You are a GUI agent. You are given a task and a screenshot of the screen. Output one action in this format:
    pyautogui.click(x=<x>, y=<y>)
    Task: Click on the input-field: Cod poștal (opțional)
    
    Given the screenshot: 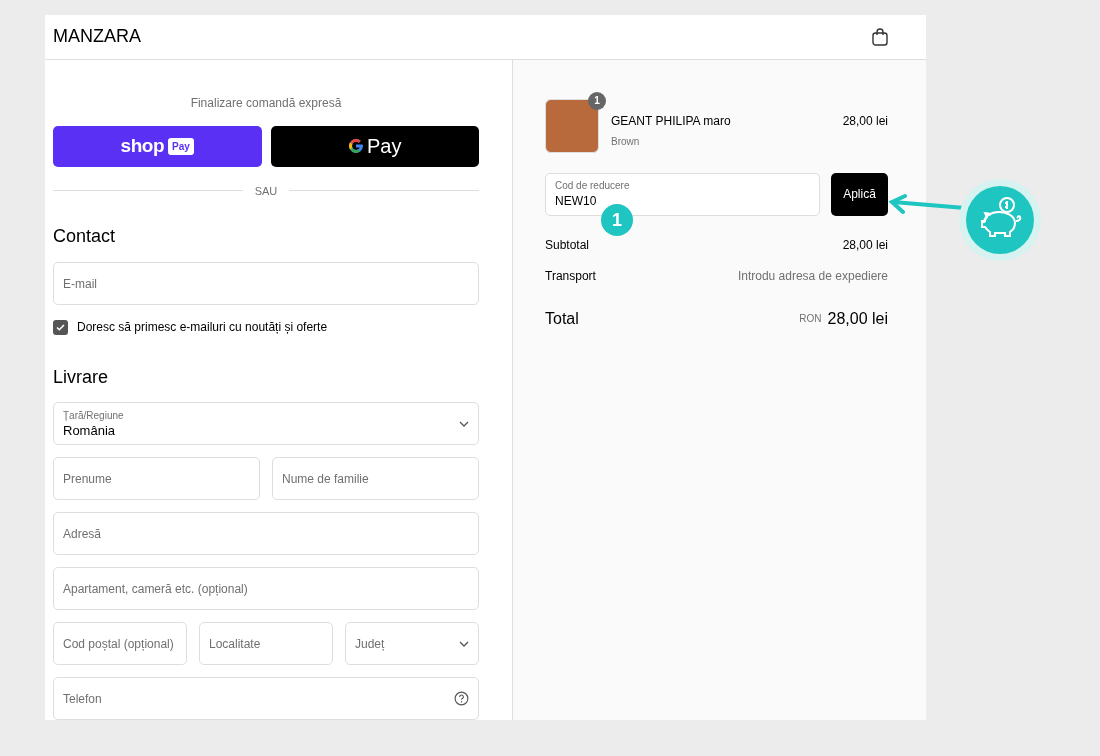 What is the action you would take?
    pyautogui.click(x=120, y=643)
    